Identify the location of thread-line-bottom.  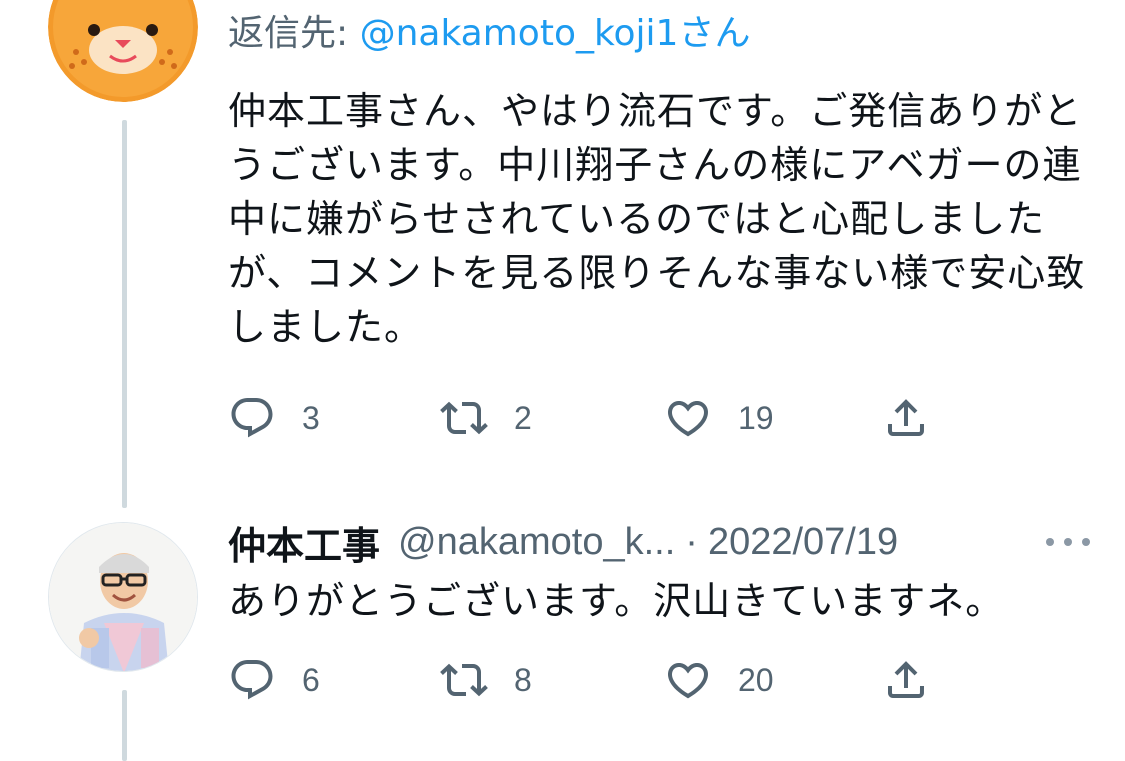
(124, 725).